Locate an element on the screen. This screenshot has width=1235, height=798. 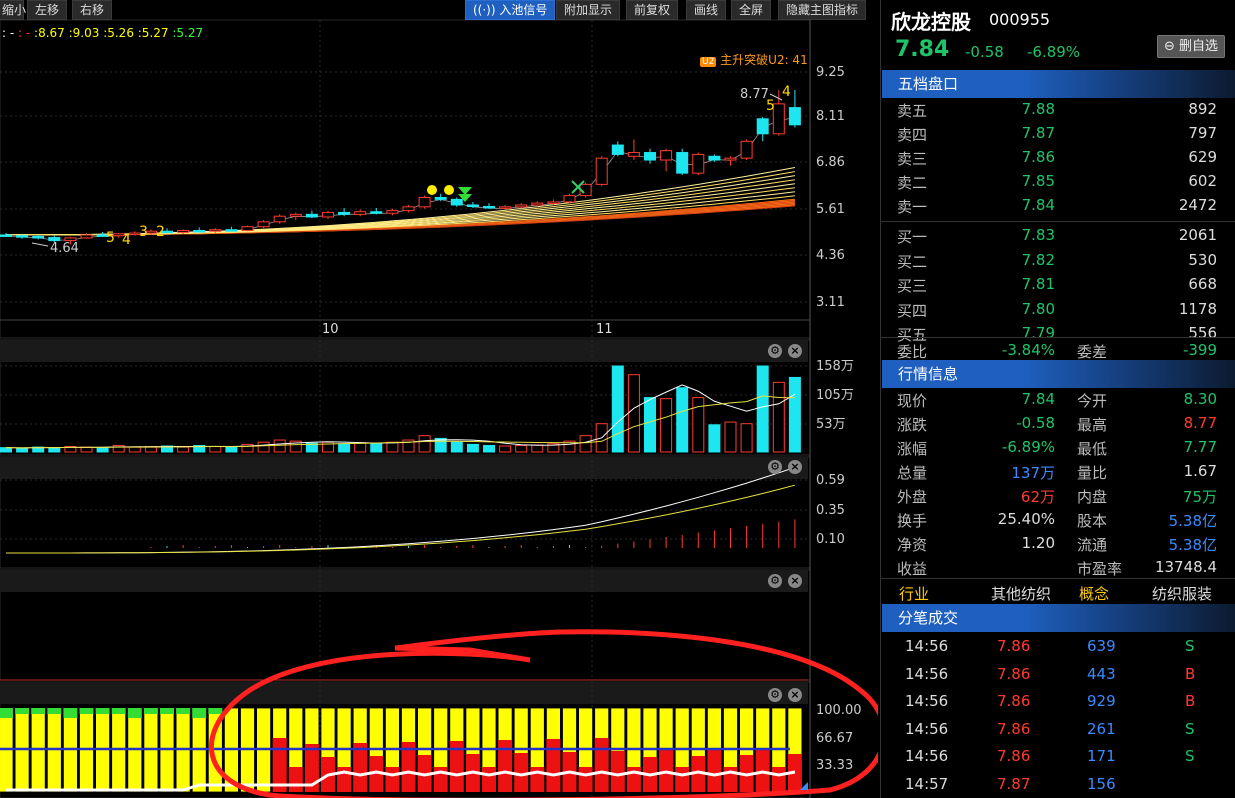
industry-concept-row: 行业 其他纺织 概念 纺织服装 is located at coordinates (1058, 593).